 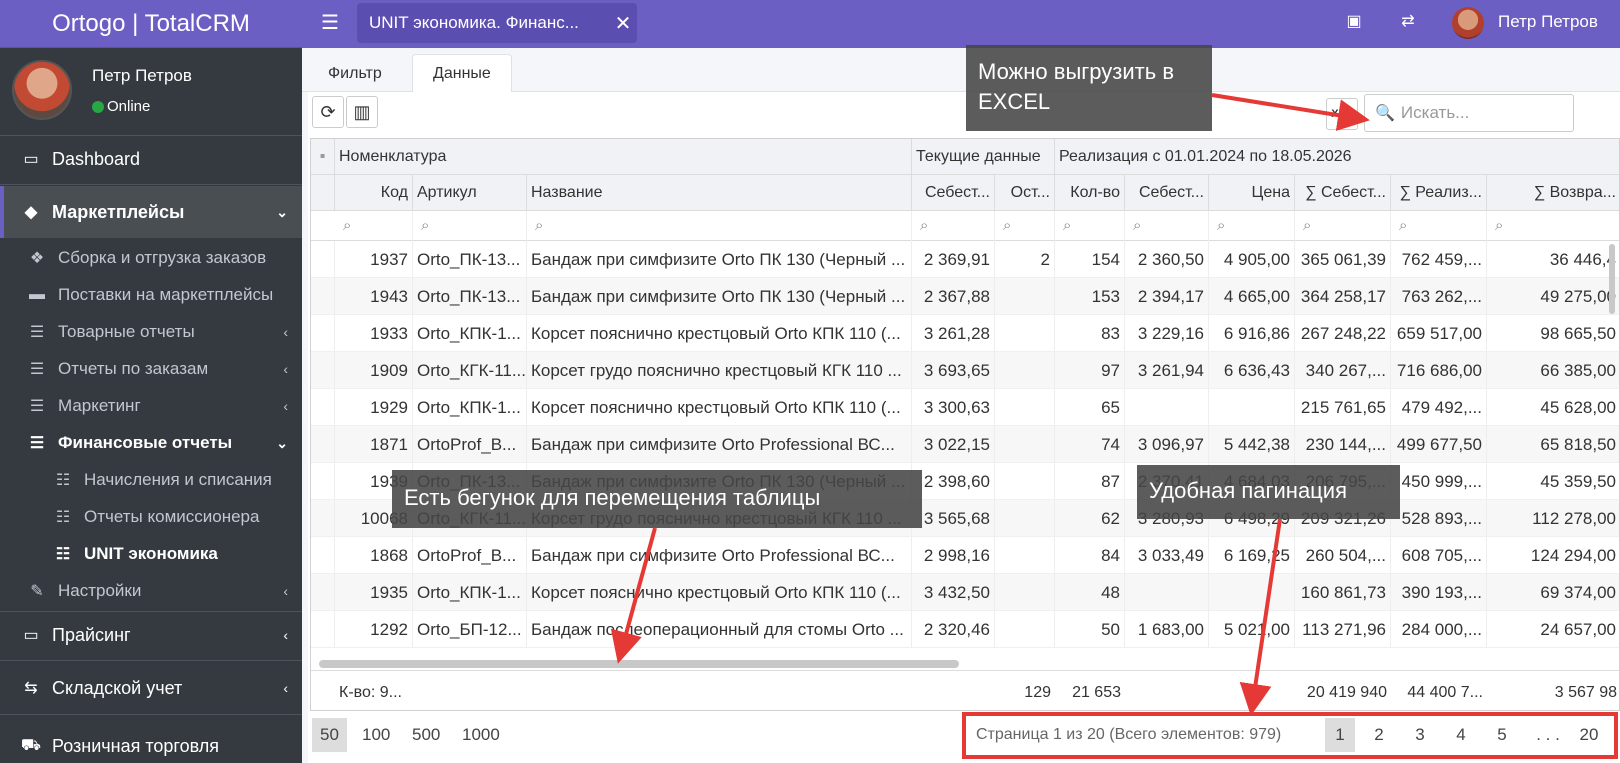 What do you see at coordinates (1553, 518) in the screenshot?
I see `col-sum-returns-cell: 112 278,00` at bounding box center [1553, 518].